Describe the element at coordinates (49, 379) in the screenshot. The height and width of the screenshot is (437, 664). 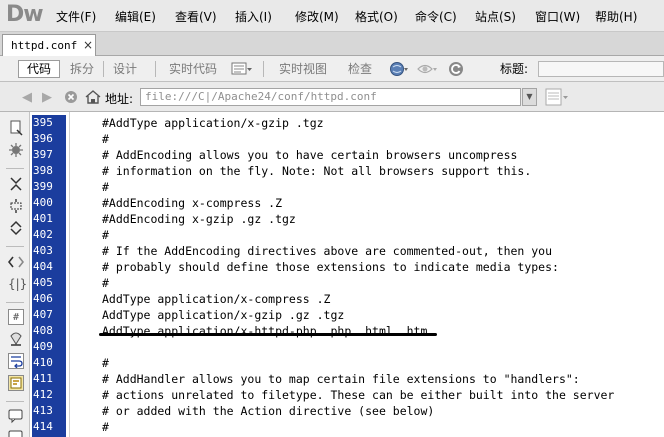
I see `line-number: 411` at that location.